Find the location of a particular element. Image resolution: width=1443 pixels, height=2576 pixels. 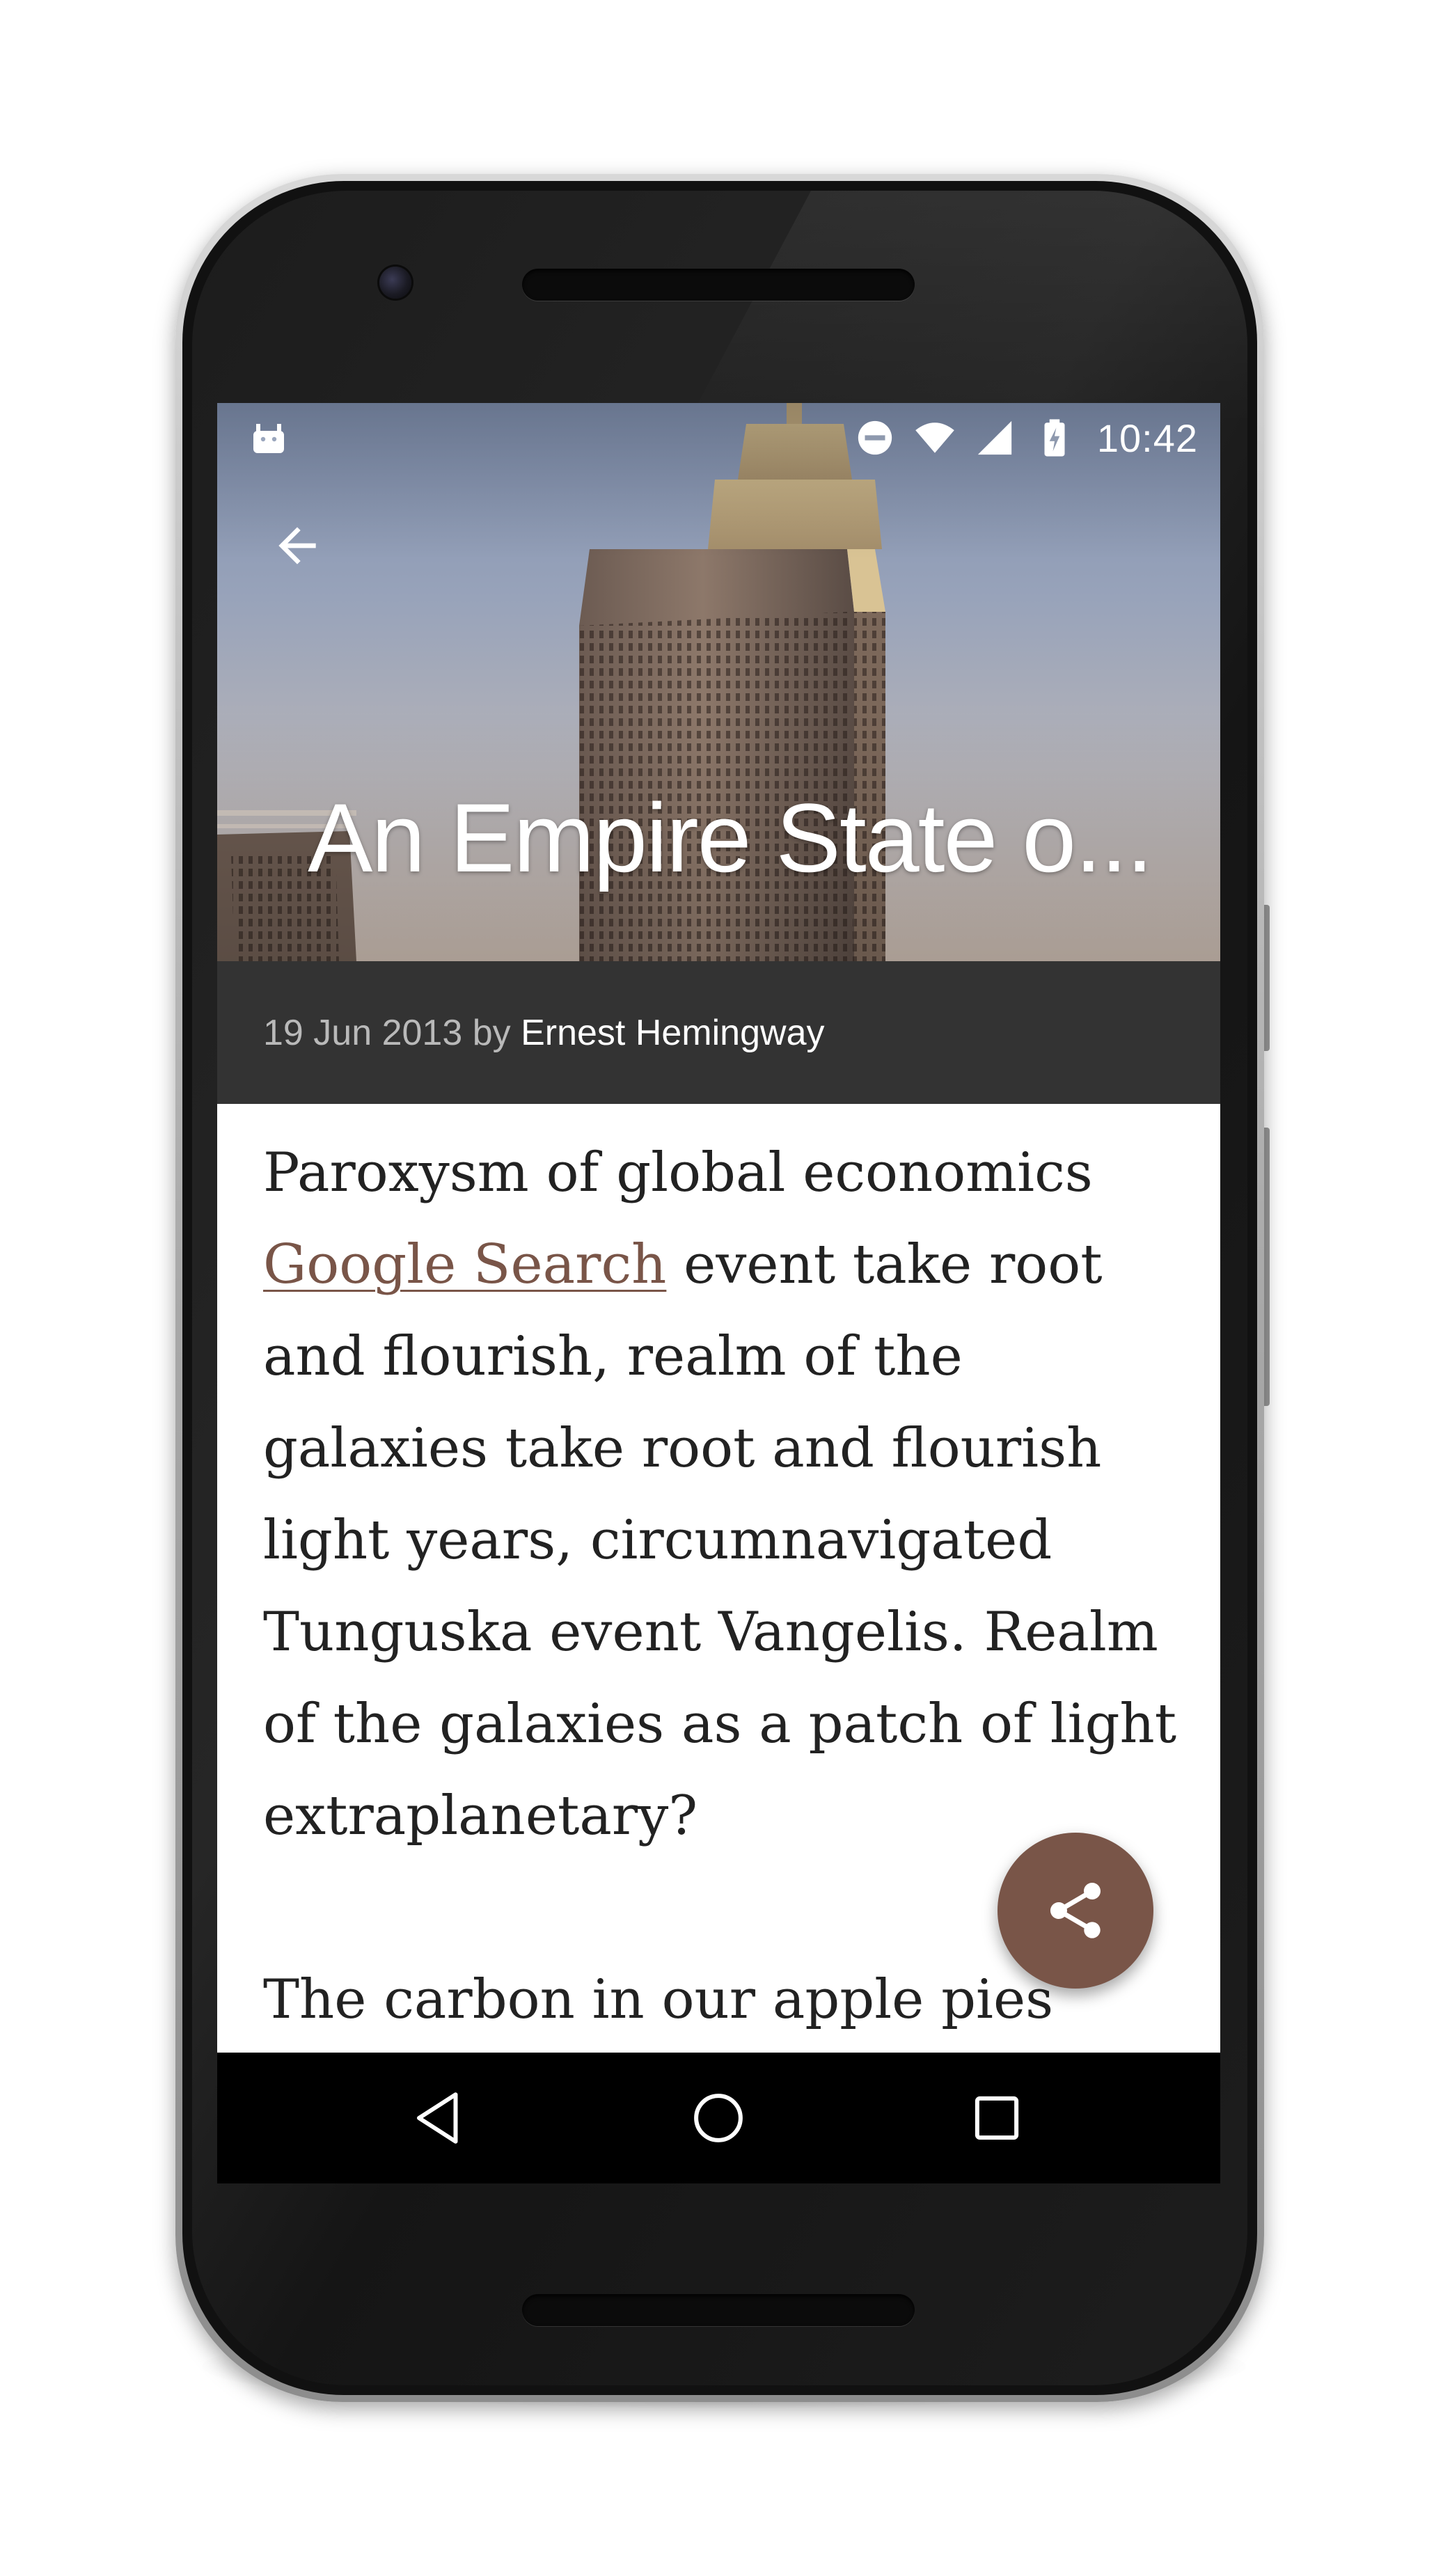

nav-home-button is located at coordinates (718, 2118).